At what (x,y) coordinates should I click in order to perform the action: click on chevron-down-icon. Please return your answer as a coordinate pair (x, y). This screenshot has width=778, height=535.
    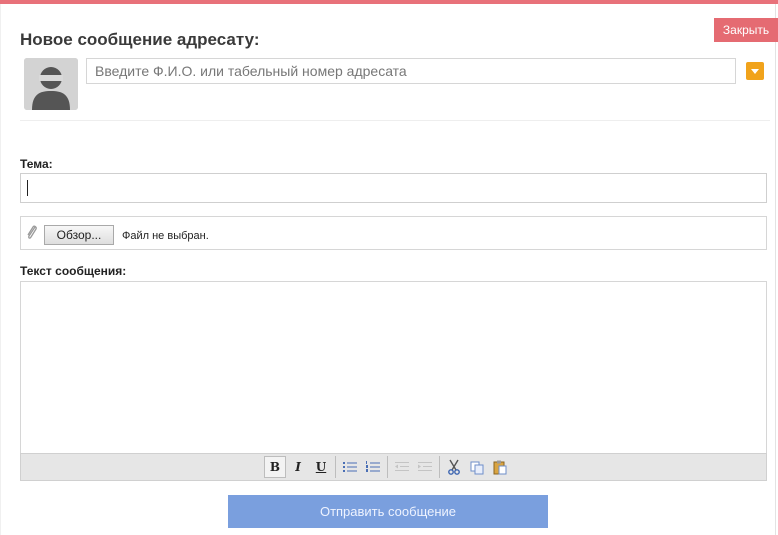
    Looking at the image, I should click on (755, 71).